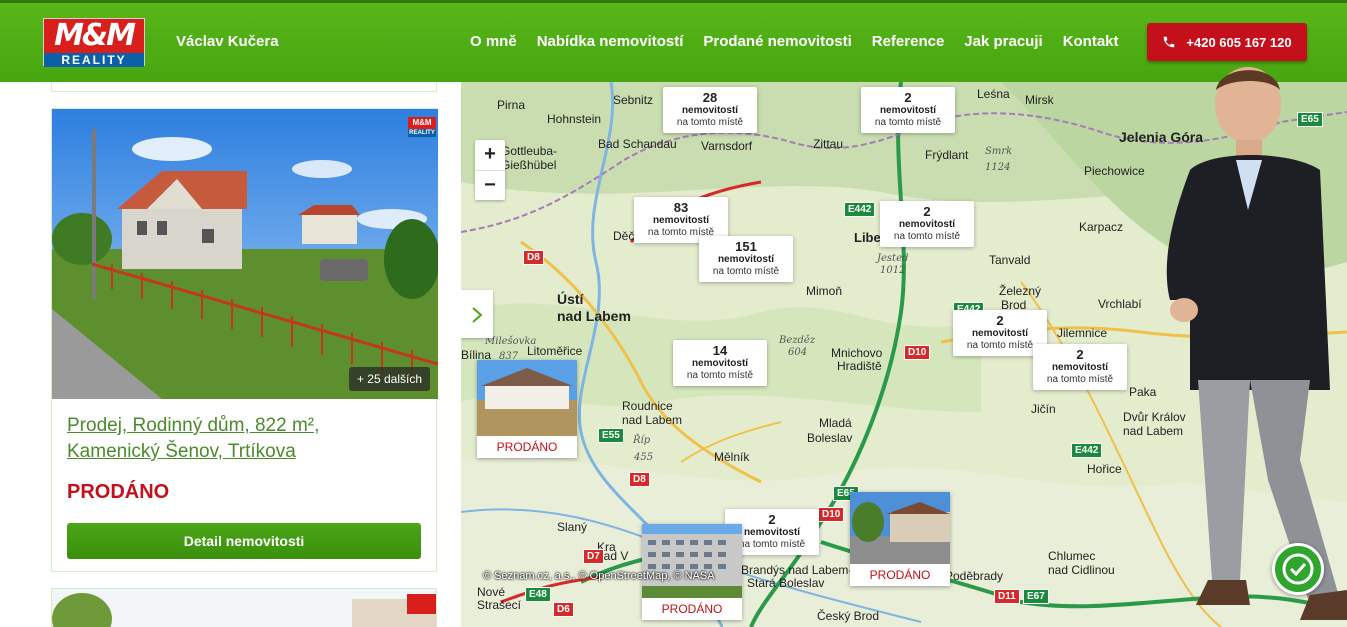  What do you see at coordinates (637, 144) in the screenshot?
I see `map-place: Bad Schandau` at bounding box center [637, 144].